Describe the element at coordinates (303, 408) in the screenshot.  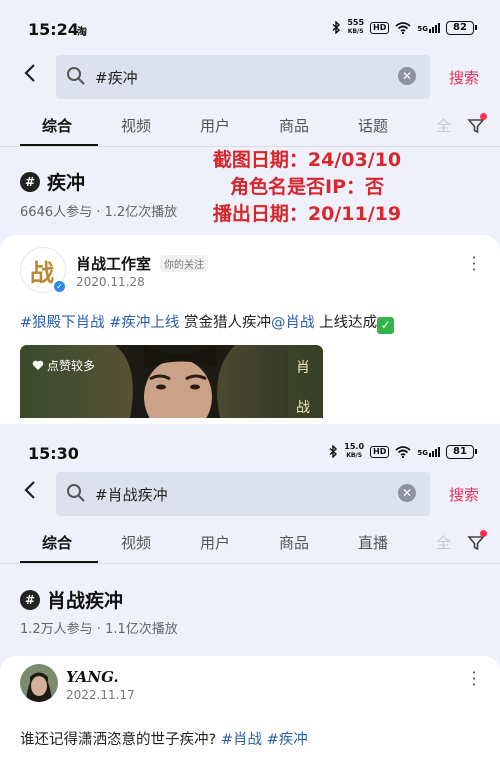
I see `image-text: 战` at that location.